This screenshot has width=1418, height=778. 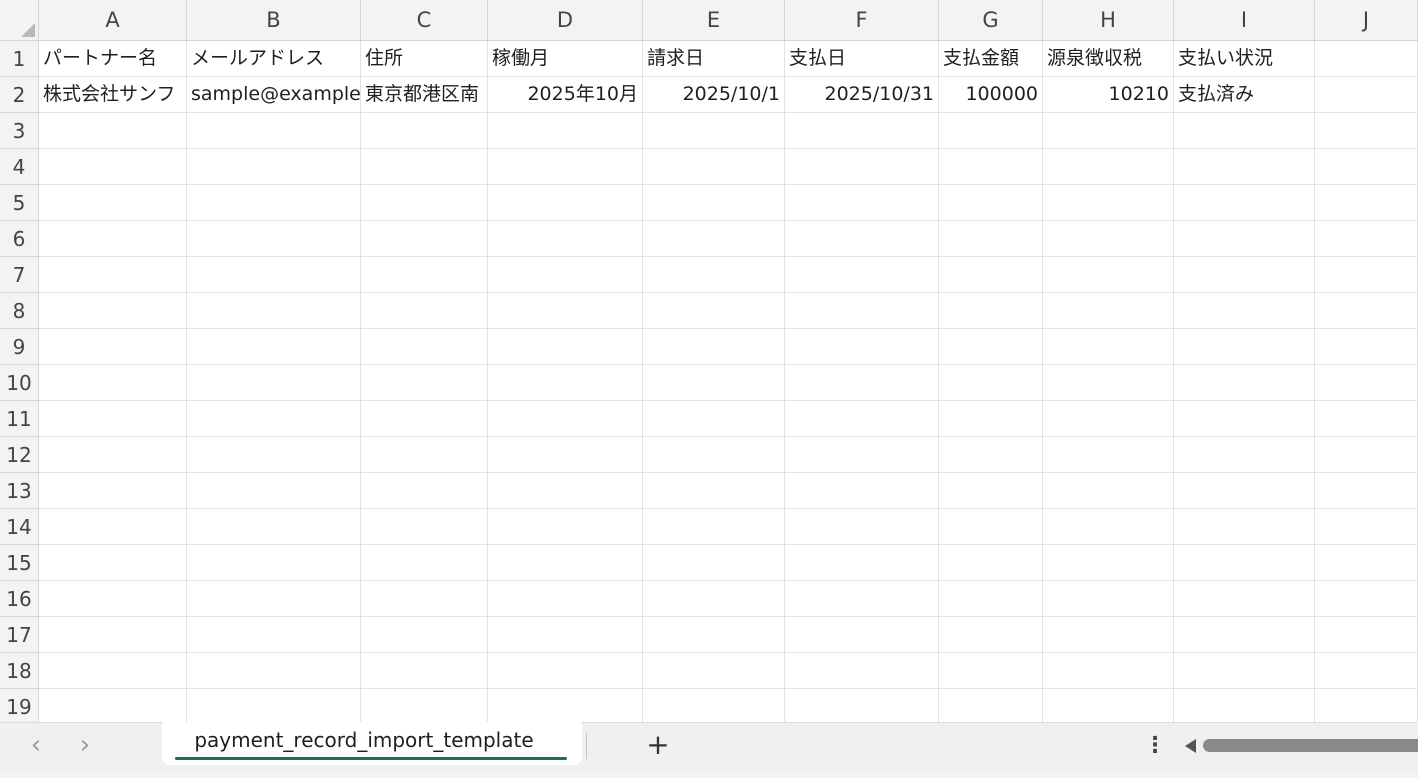 What do you see at coordinates (862, 167) in the screenshot?
I see `cell-f4` at bounding box center [862, 167].